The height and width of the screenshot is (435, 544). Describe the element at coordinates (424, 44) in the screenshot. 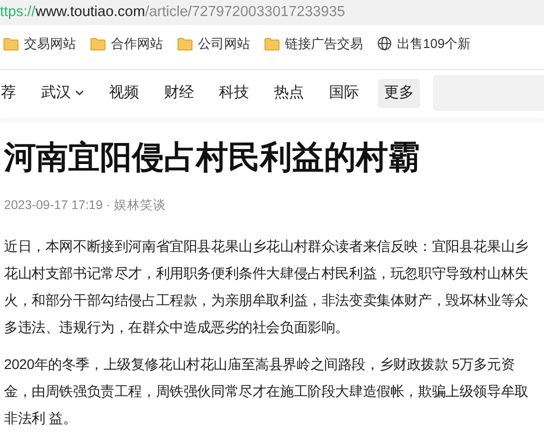

I see `bookmark: 出售109个新` at that location.